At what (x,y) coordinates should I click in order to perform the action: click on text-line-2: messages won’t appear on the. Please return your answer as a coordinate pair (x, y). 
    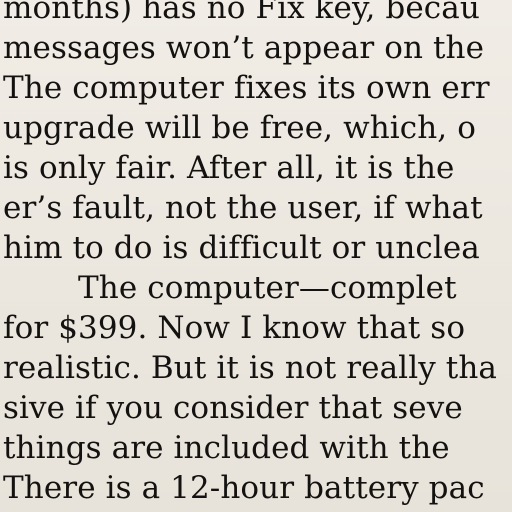
    Looking at the image, I should click on (244, 48).